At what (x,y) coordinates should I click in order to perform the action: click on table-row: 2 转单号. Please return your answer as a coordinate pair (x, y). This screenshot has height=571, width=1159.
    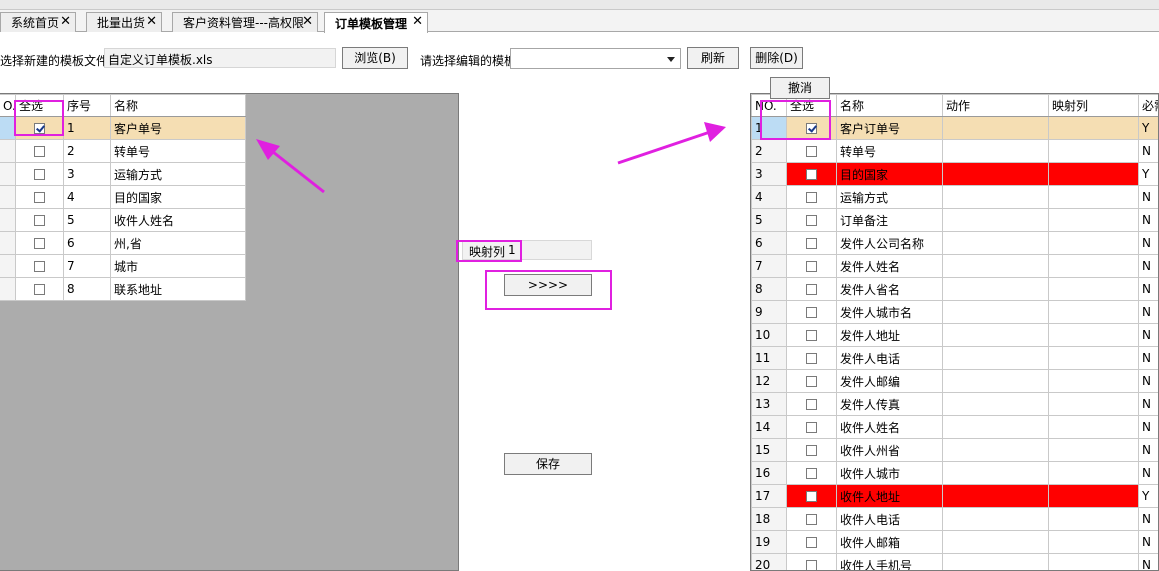
    Looking at the image, I should click on (123, 151).